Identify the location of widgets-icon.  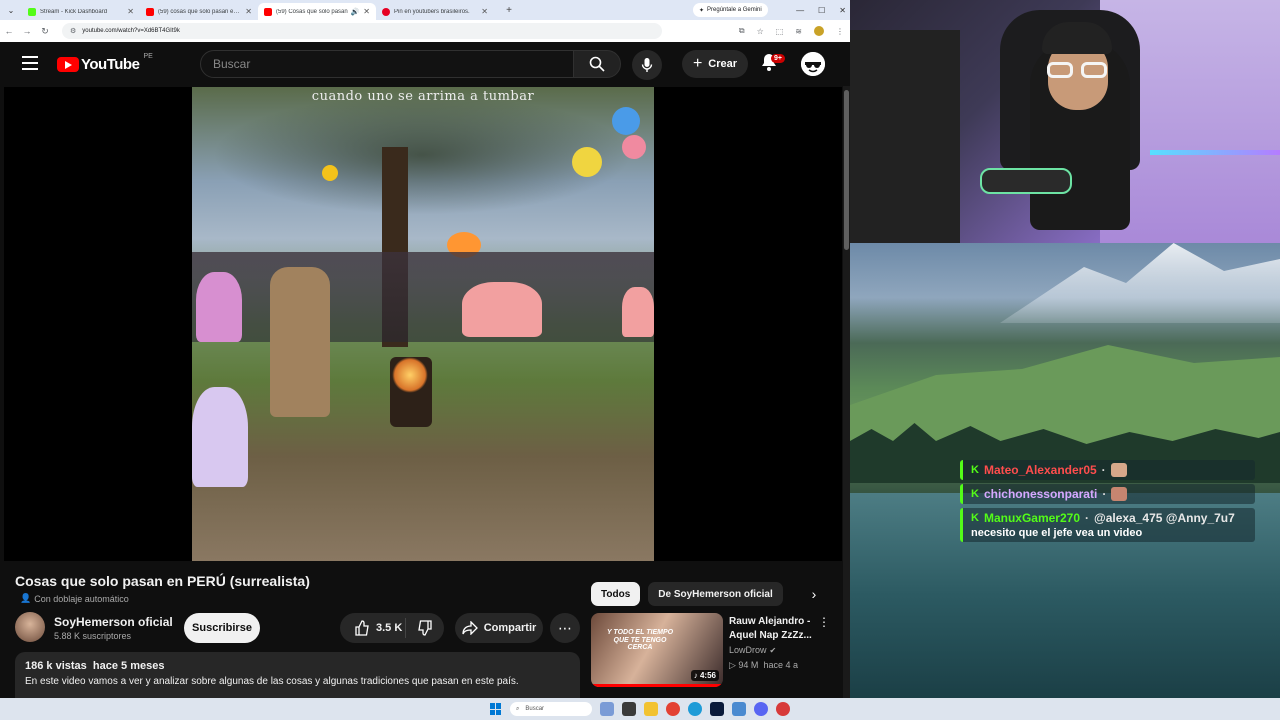
(607, 709).